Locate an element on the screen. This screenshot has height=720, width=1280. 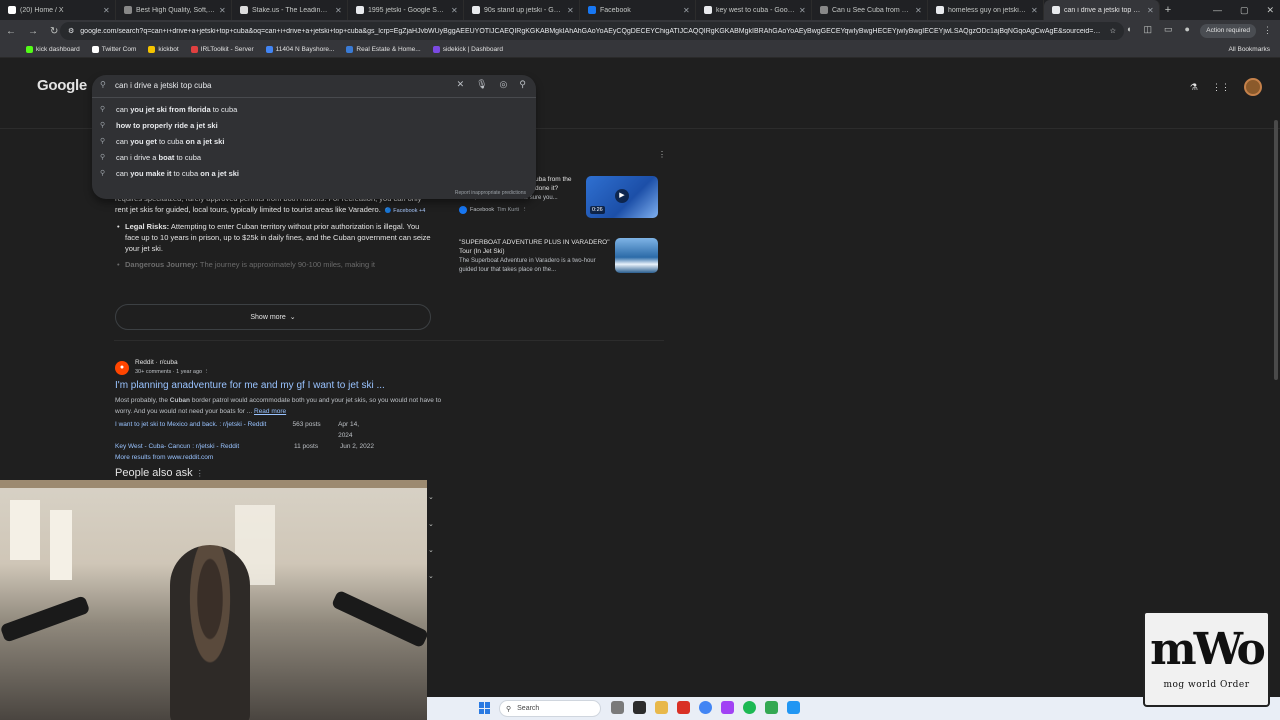
profile-icon: ● is located at coordinates (1186, 29).